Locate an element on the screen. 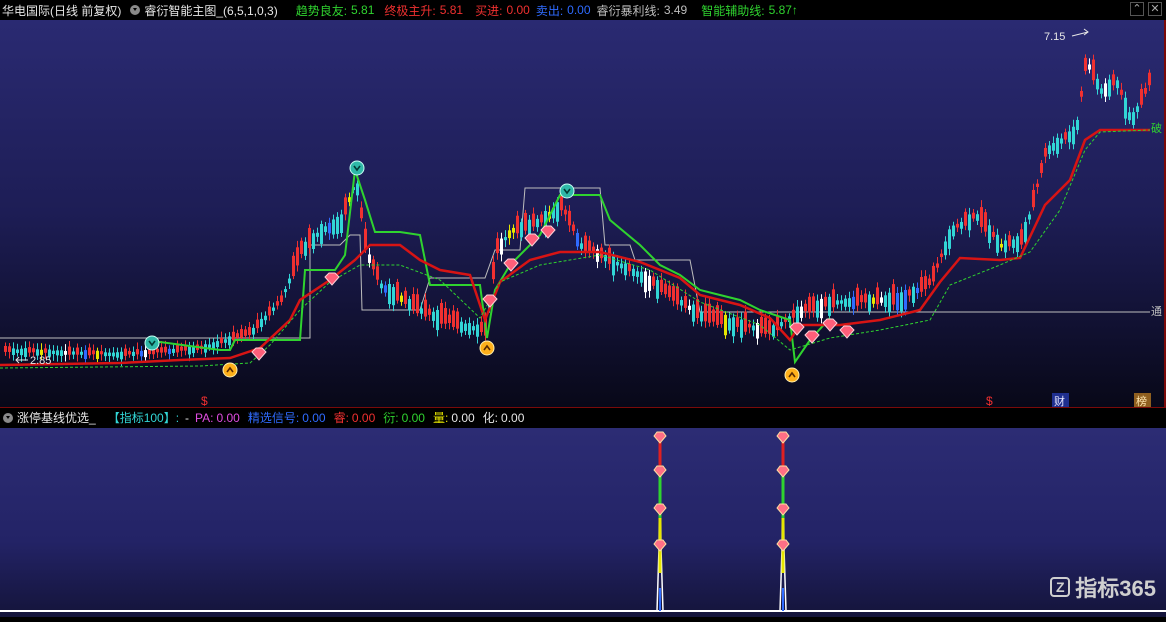 The height and width of the screenshot is (622, 1166). sub-indicator-title: 涨停基线优选_ is located at coordinates (56, 418).